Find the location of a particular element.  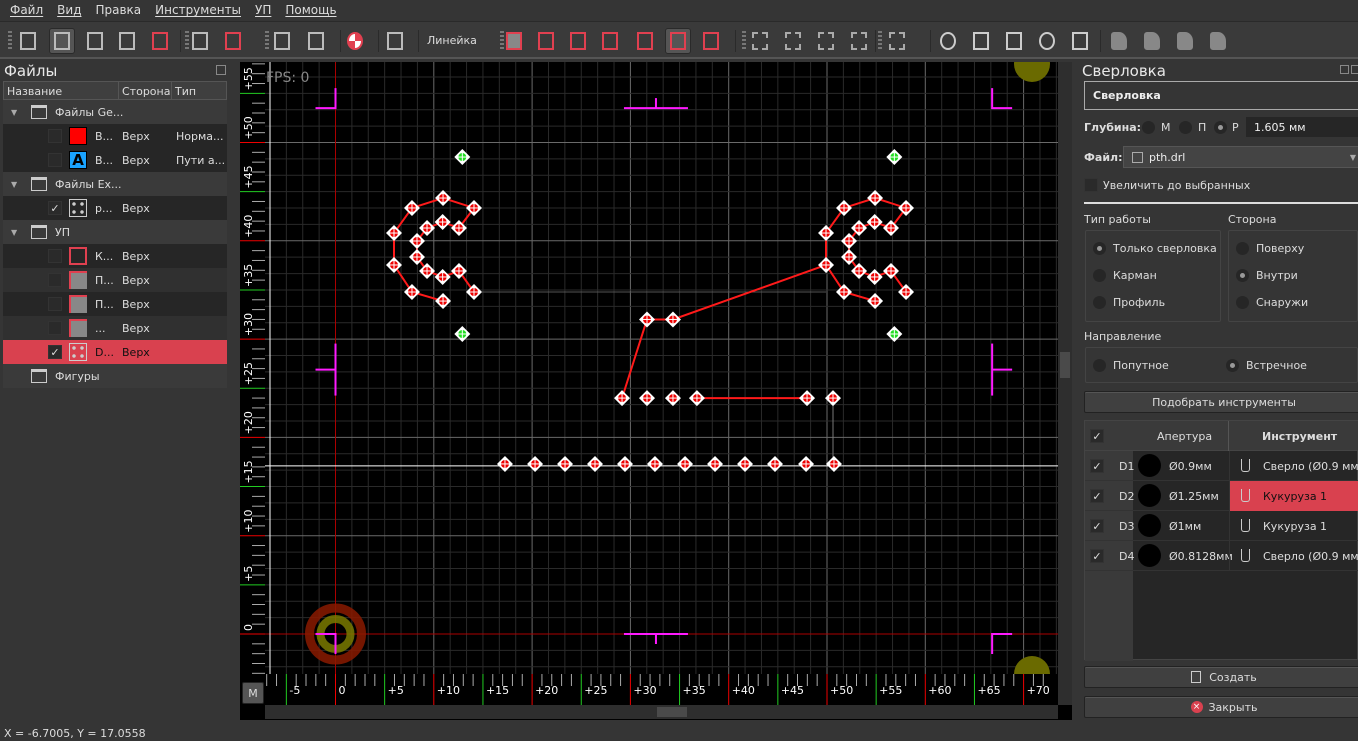

horizontal-scroll-thumb is located at coordinates (672, 712).